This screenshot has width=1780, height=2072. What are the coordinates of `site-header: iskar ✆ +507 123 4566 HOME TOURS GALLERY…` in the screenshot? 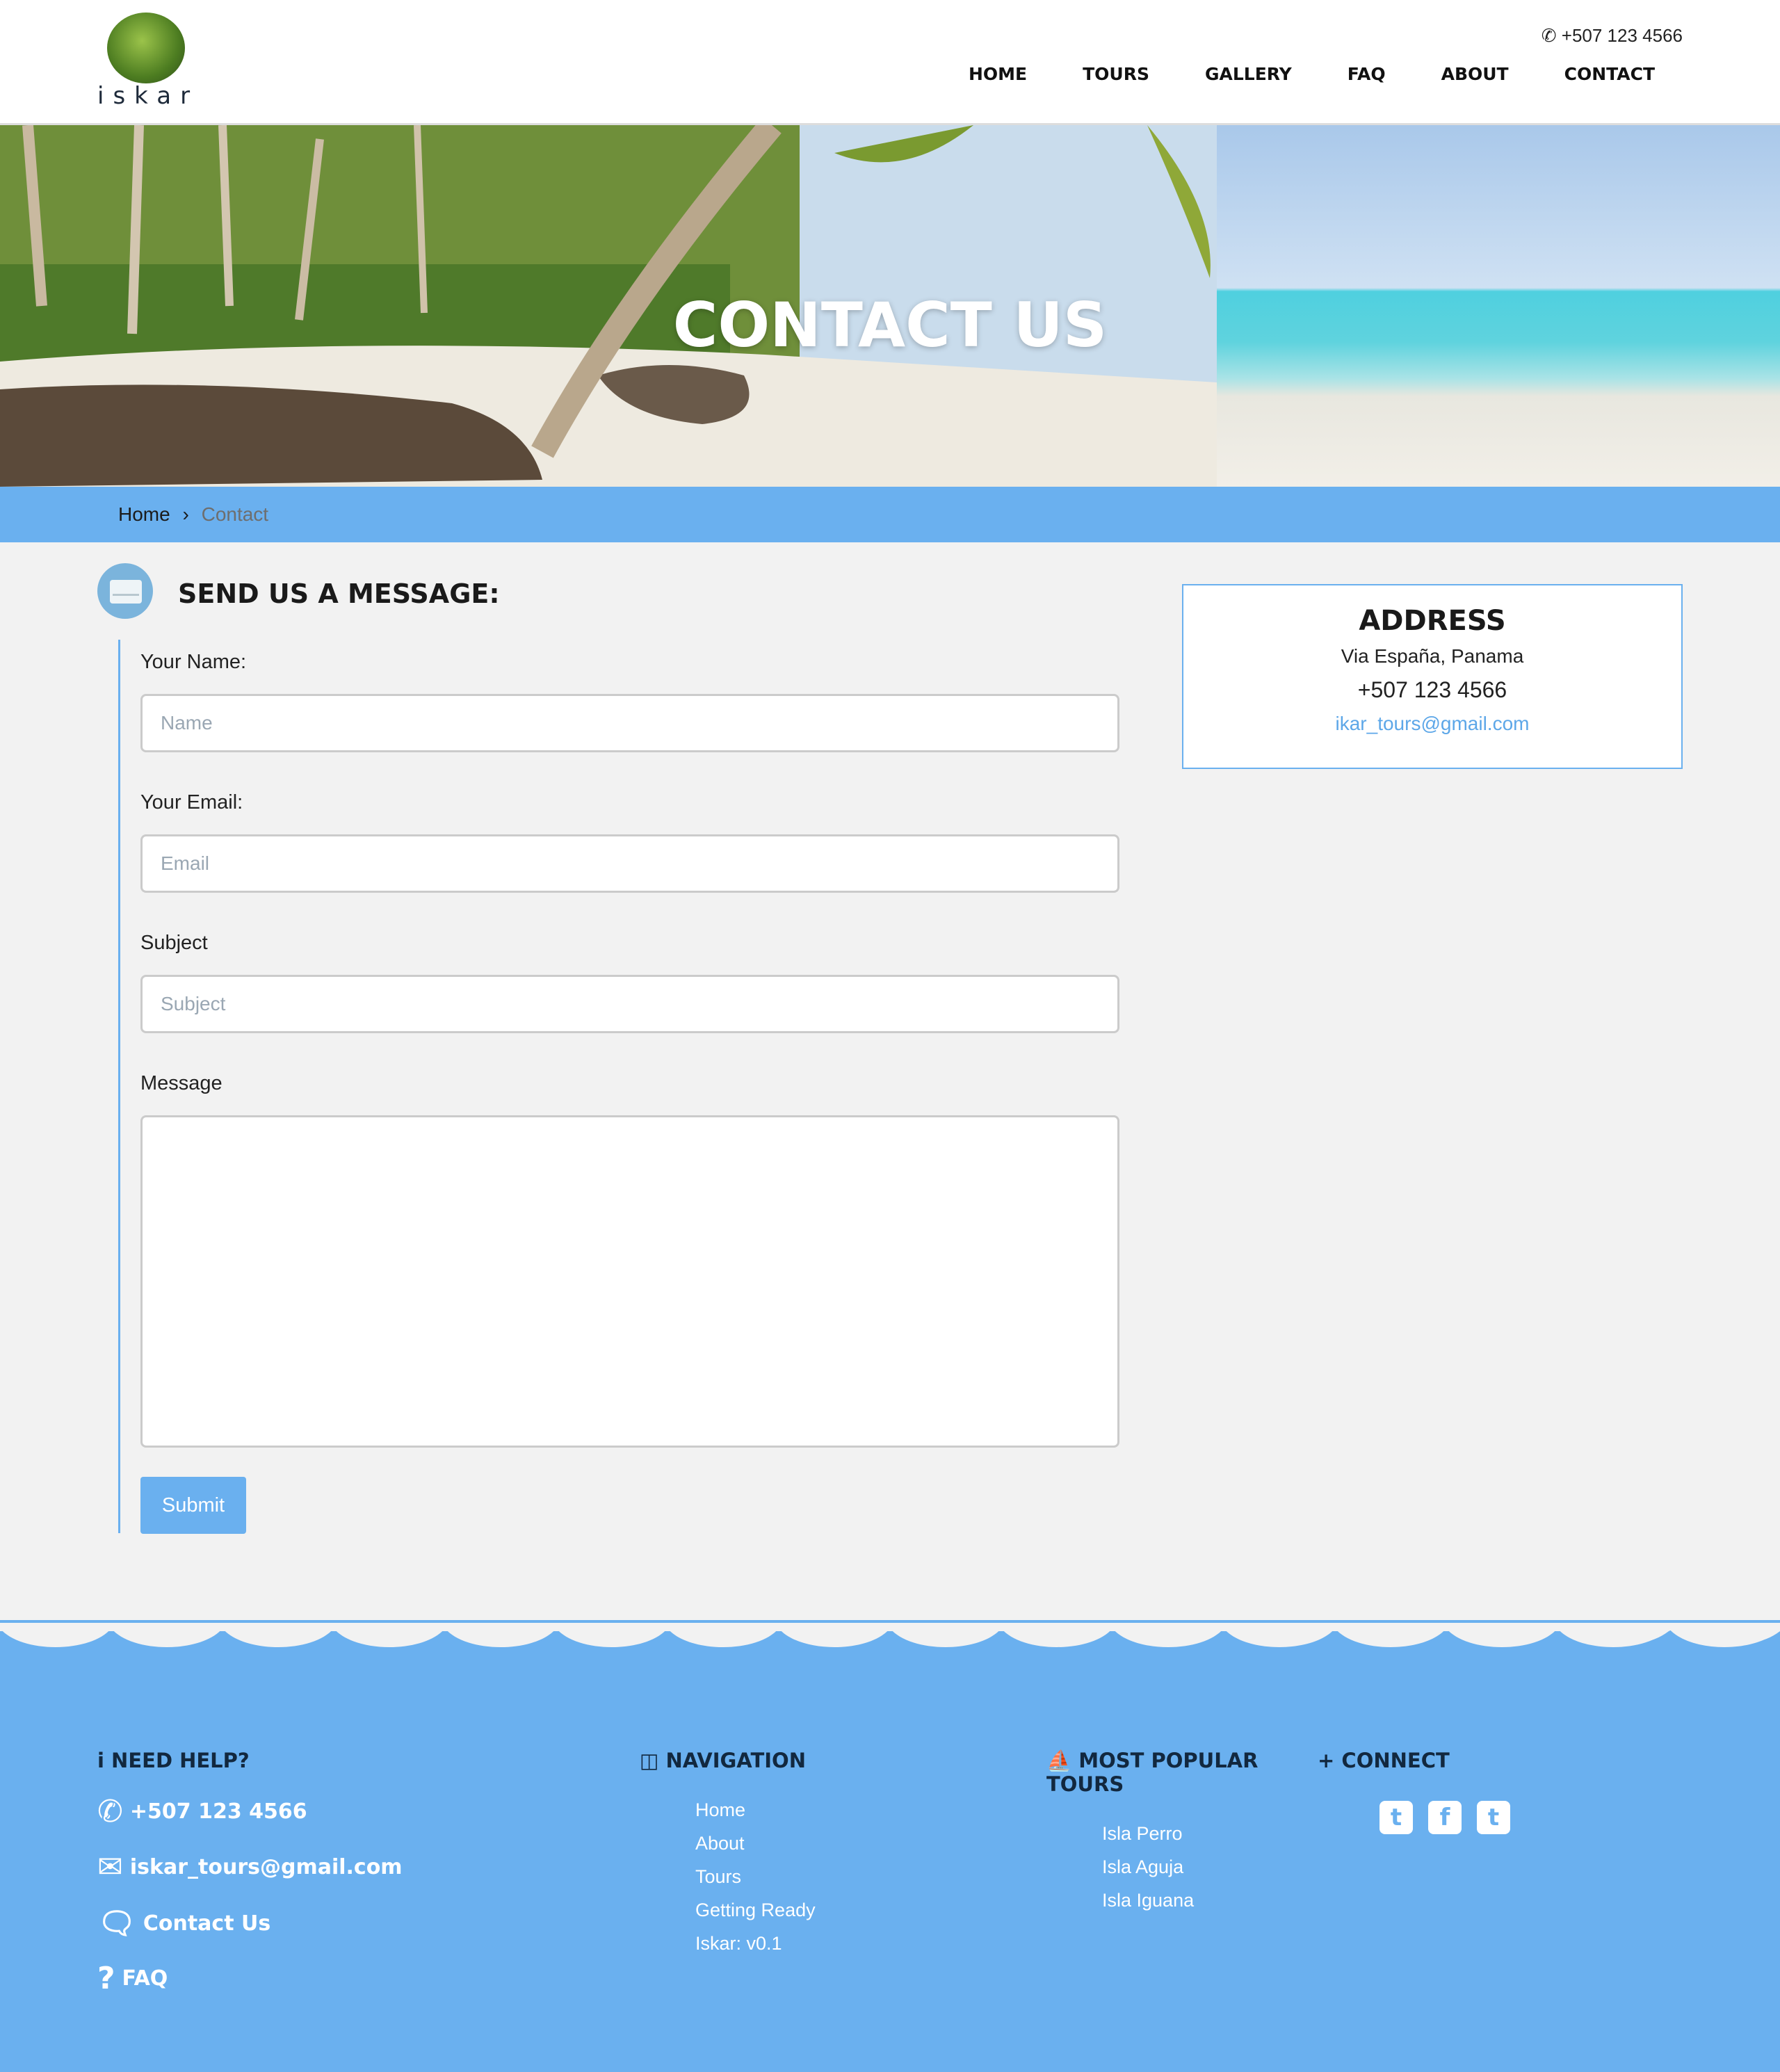 It's located at (890, 62).